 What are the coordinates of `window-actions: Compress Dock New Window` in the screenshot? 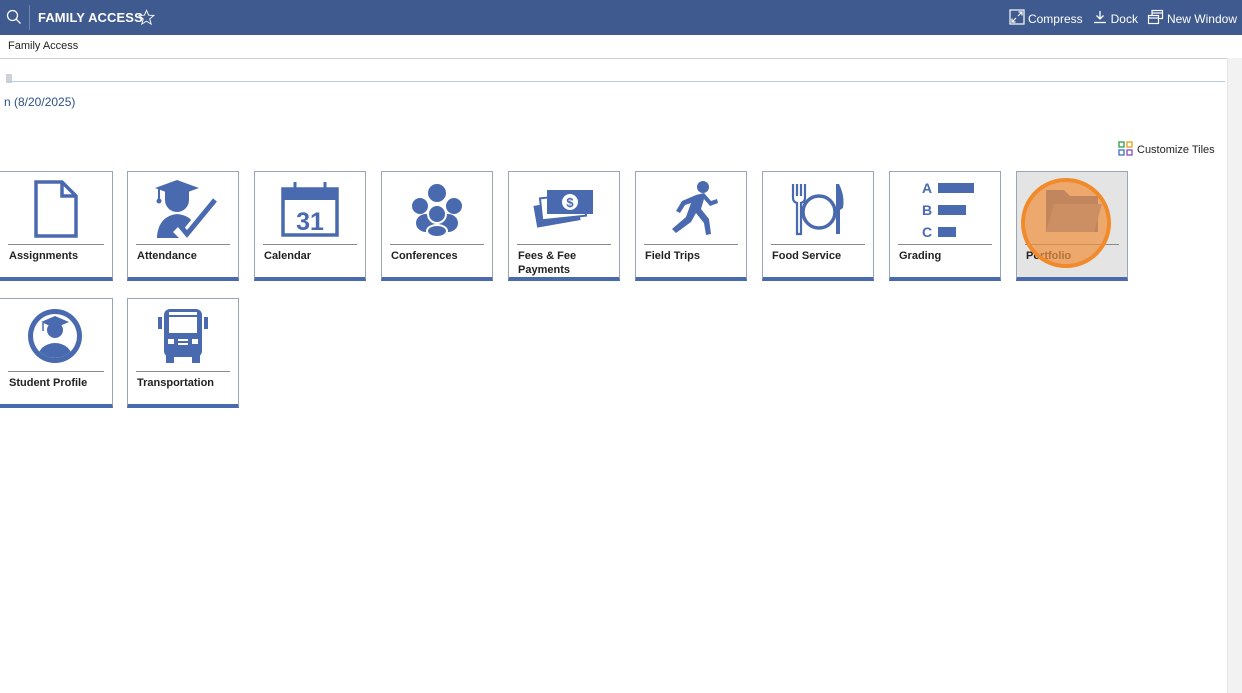 It's located at (1123, 18).